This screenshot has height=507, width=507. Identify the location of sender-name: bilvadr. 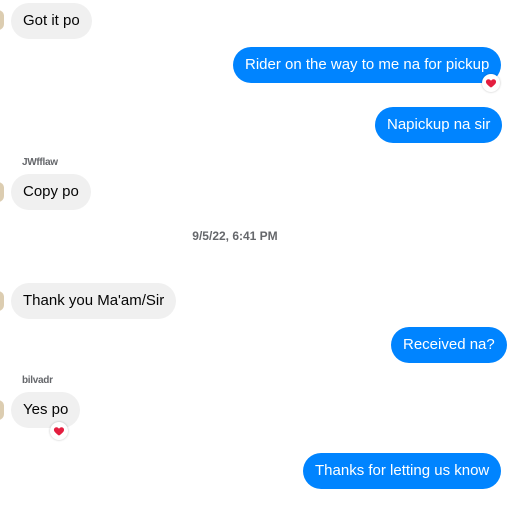
(37, 380).